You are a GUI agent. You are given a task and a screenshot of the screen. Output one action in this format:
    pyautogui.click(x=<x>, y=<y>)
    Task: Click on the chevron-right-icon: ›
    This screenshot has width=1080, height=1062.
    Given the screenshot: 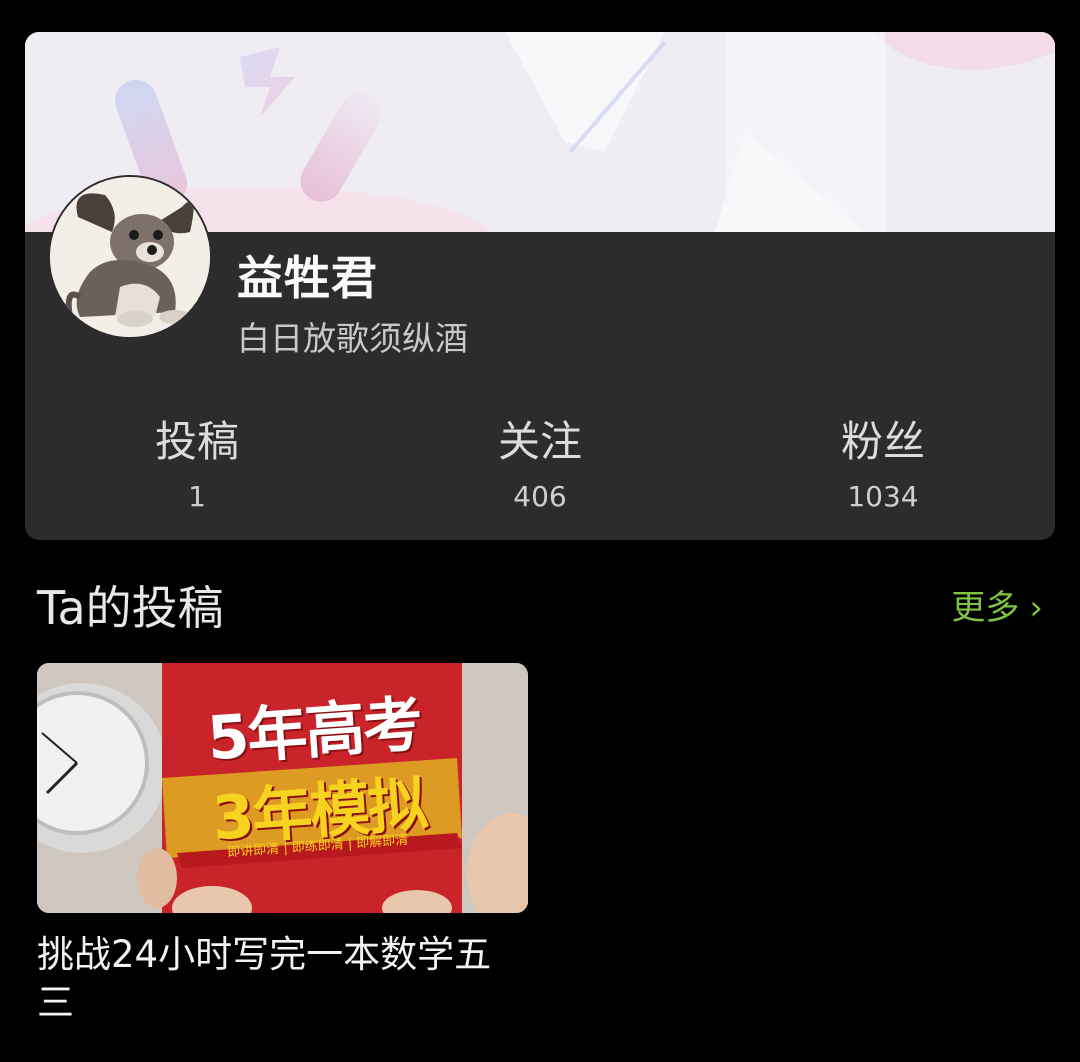 What is the action you would take?
    pyautogui.click(x=1036, y=608)
    